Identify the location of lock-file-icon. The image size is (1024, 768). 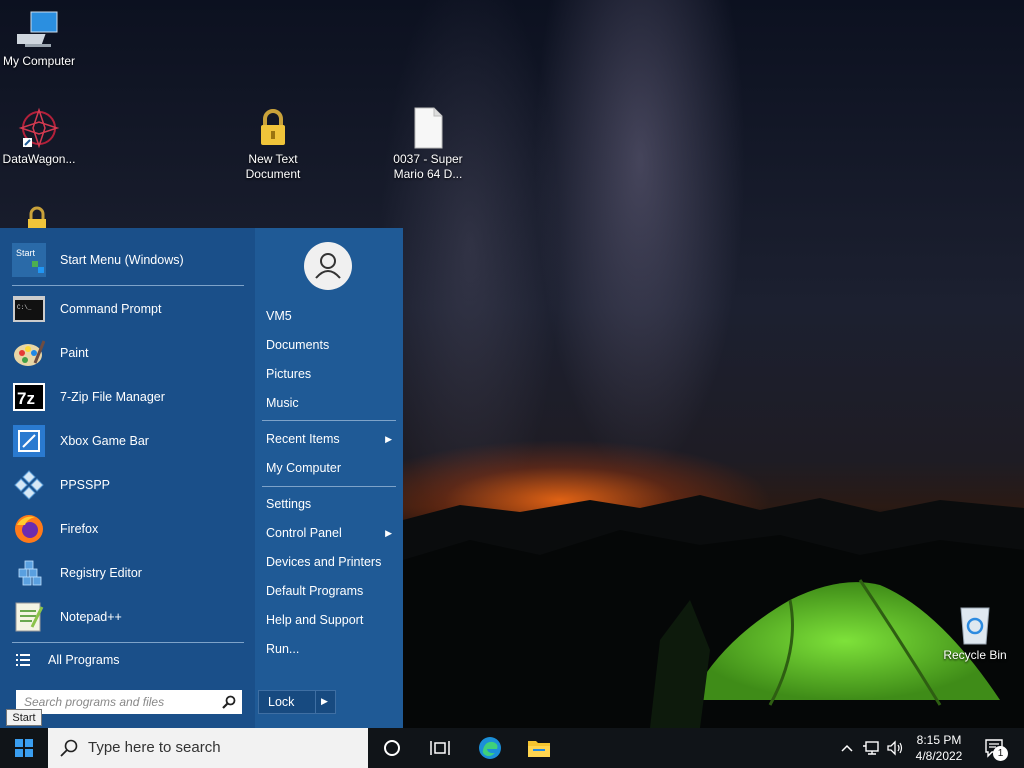
(273, 127).